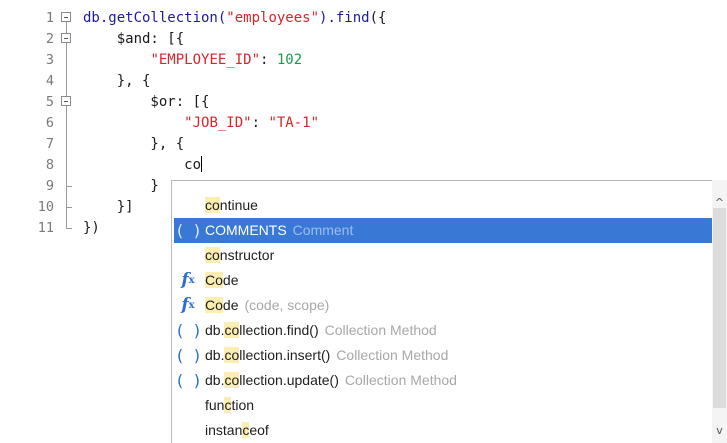  What do you see at coordinates (91, 228) in the screenshot?
I see `code-text: })` at bounding box center [91, 228].